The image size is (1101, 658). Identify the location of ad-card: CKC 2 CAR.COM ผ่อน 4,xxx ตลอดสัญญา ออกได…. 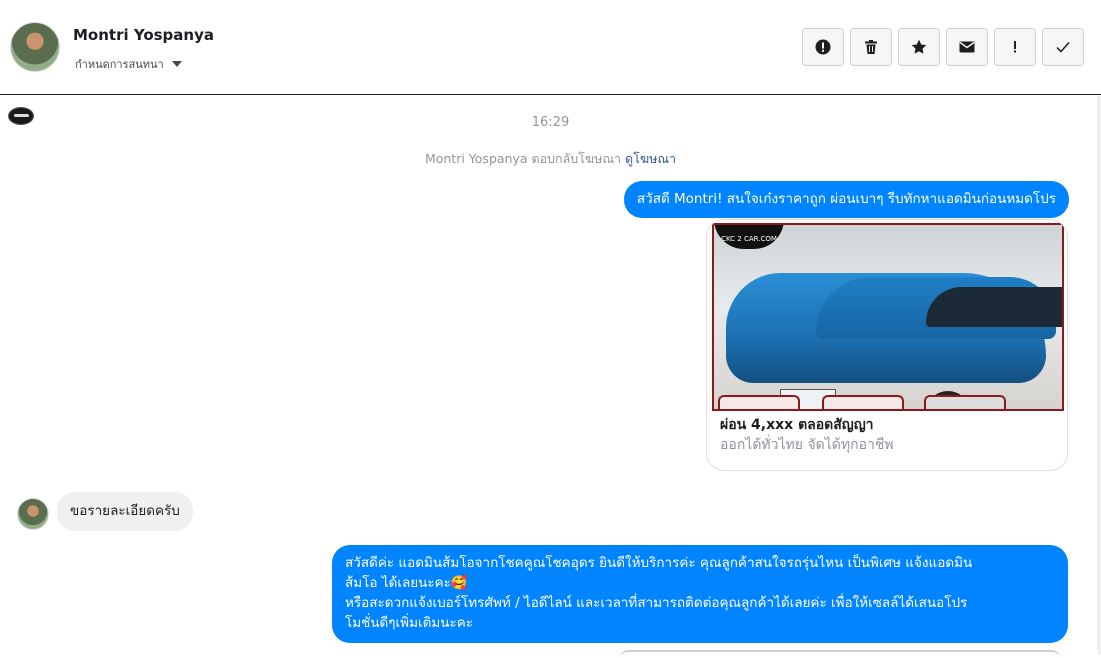
(887, 345).